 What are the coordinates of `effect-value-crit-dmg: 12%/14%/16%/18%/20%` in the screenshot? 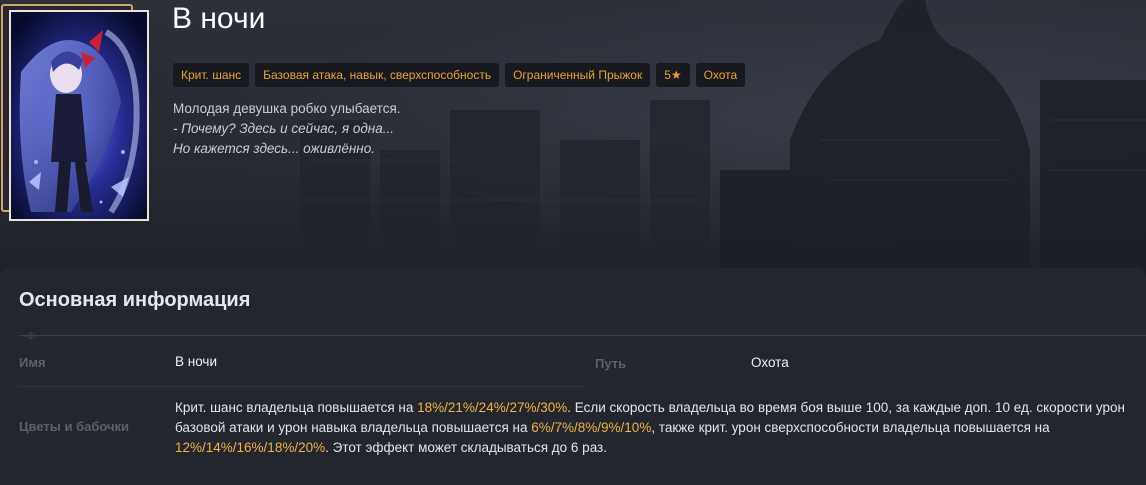 It's located at (250, 447).